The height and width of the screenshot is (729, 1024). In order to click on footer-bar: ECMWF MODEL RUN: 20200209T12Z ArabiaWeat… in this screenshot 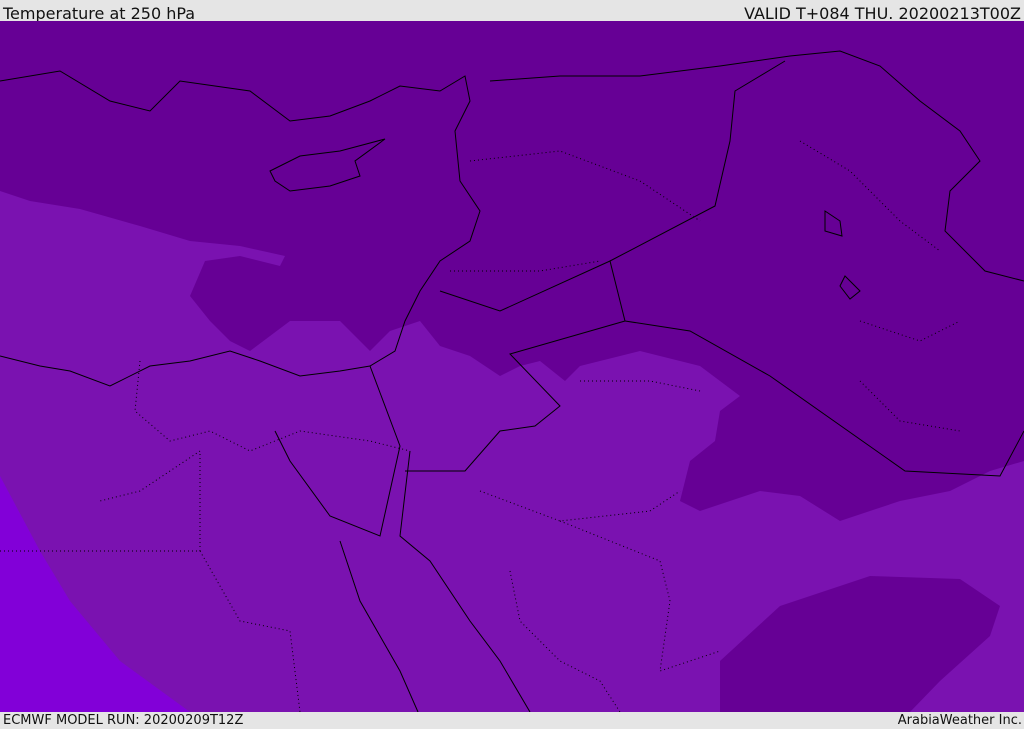, I will do `click(512, 720)`.